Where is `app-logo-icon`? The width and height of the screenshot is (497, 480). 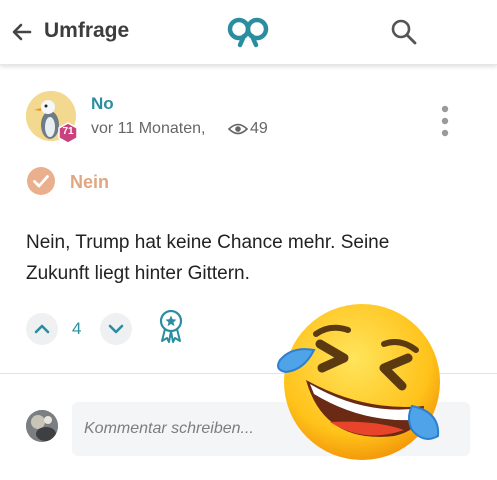 app-logo-icon is located at coordinates (248, 32).